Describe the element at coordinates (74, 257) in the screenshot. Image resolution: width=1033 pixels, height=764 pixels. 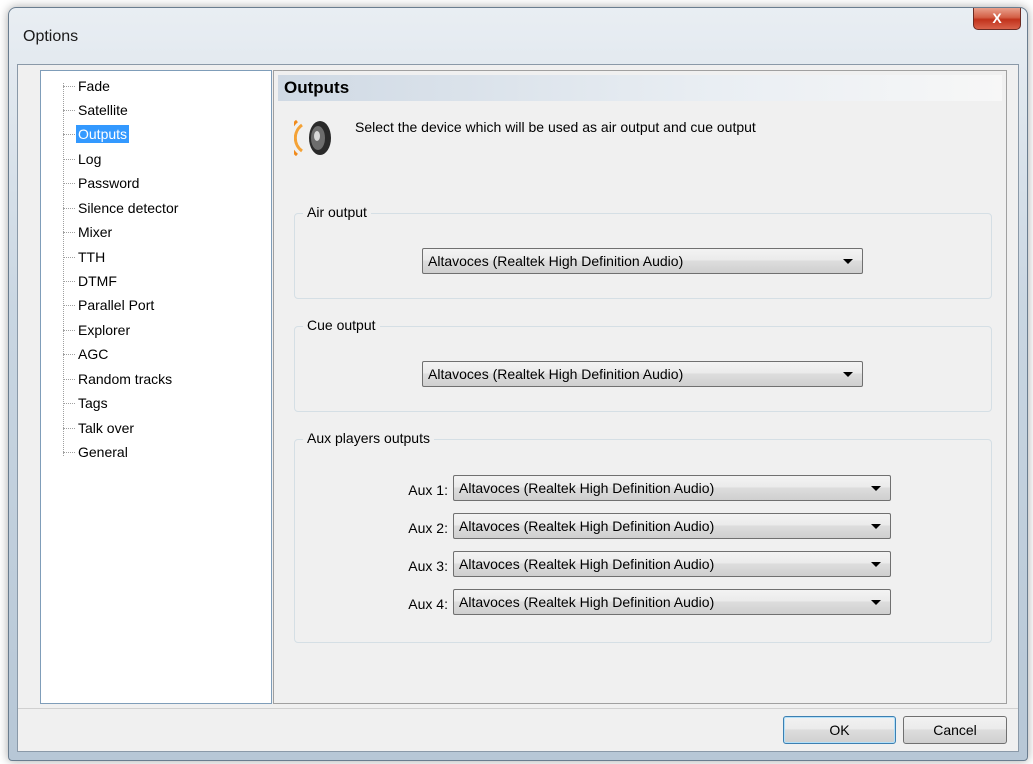
I see `tree-item-tth: TTH` at that location.